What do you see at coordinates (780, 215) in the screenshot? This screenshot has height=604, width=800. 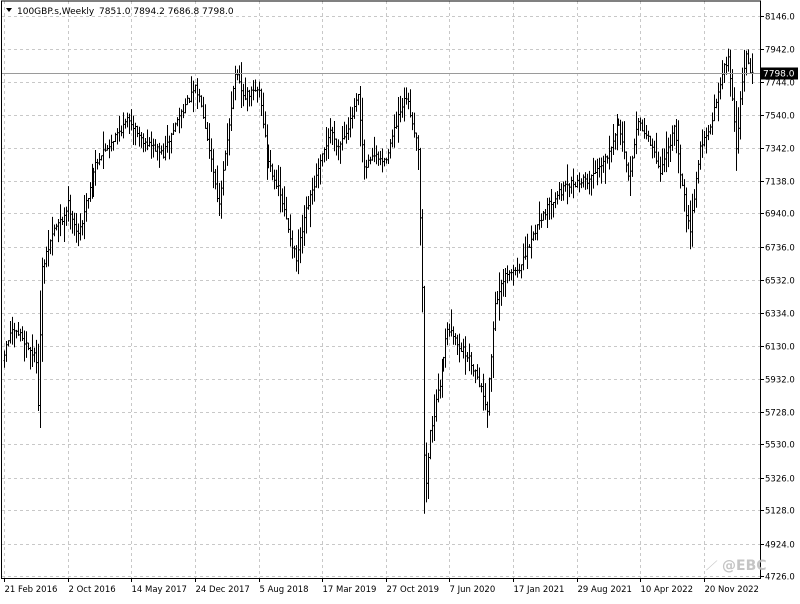 I see `price-tick-label: 6940.0` at bounding box center [780, 215].